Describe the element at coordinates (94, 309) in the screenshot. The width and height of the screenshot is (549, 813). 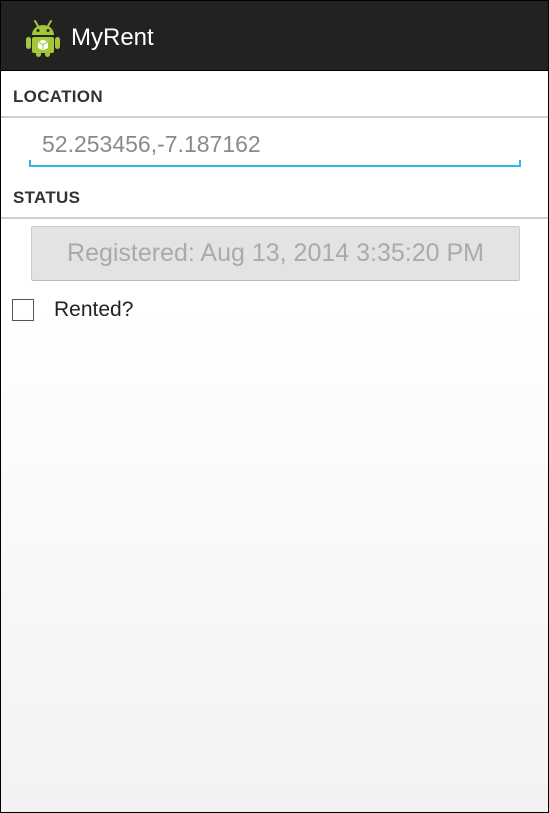
I see `rented-checkbox-label: Rented?` at that location.